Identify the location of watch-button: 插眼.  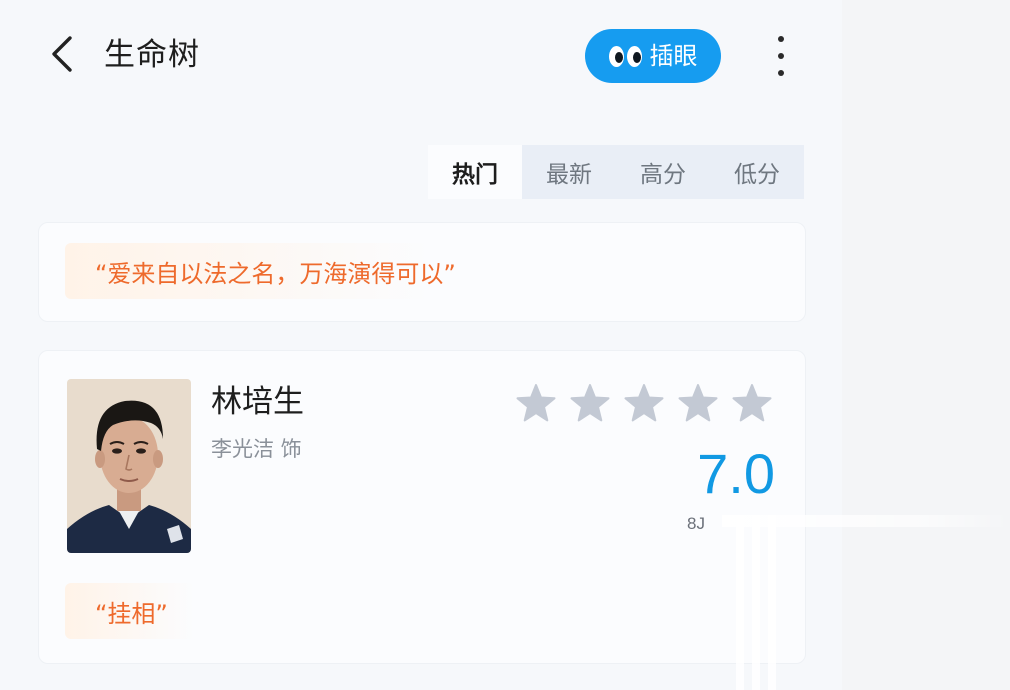
(653, 56).